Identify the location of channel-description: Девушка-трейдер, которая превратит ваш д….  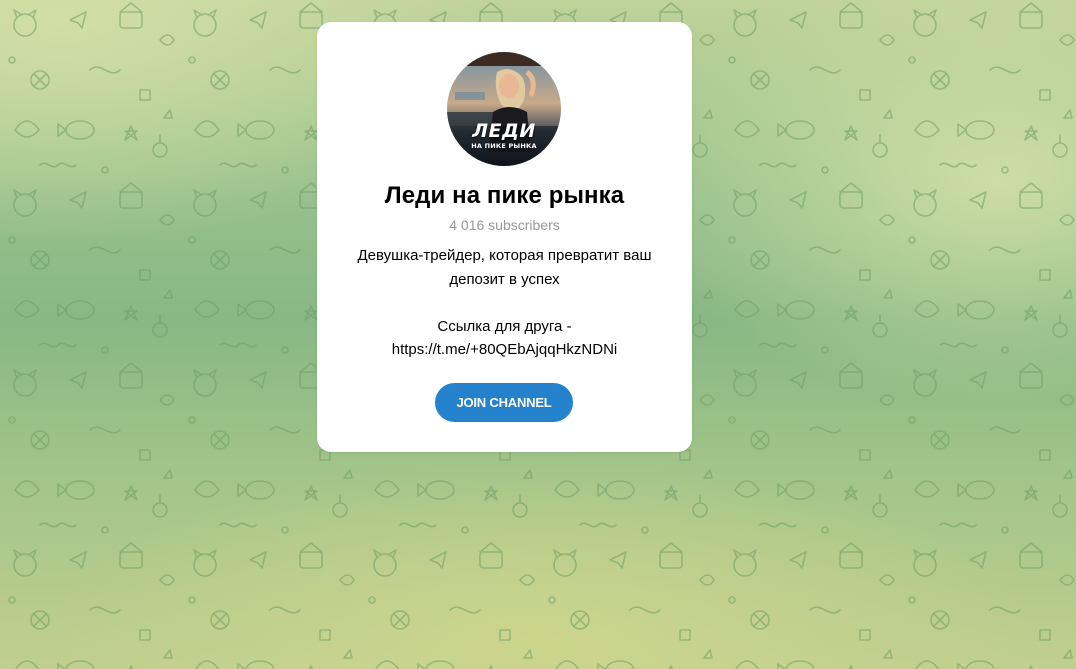
(504, 303).